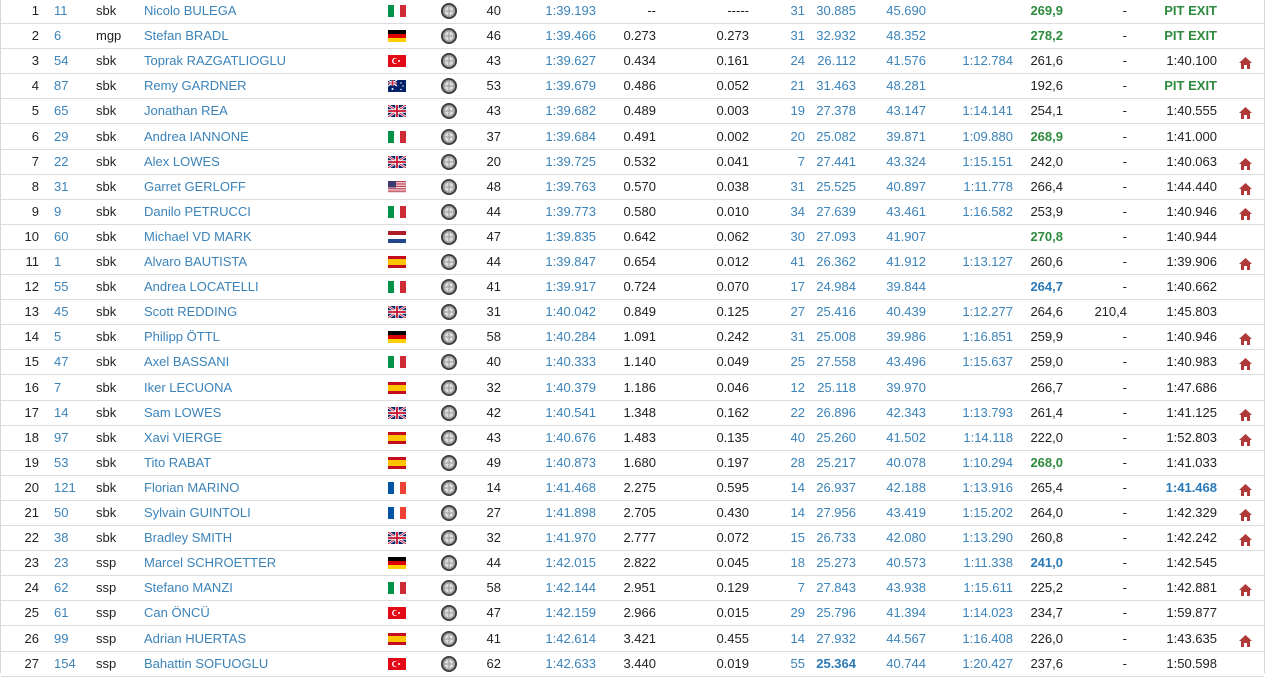 This screenshot has height=681, width=1280. Describe the element at coordinates (72, 137) in the screenshot. I see `rider-number-link: 29` at that location.